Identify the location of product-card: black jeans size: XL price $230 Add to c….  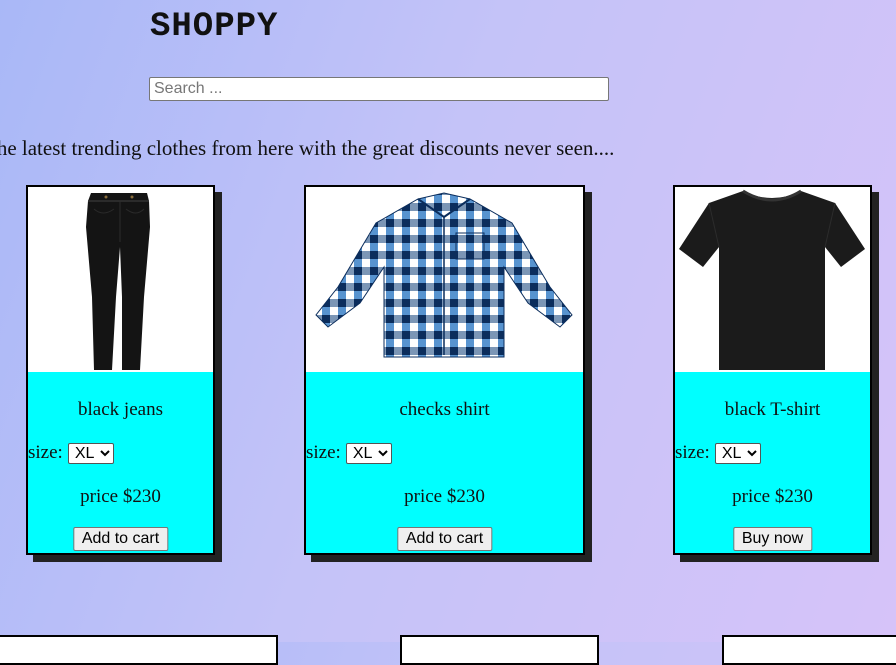
(120, 370).